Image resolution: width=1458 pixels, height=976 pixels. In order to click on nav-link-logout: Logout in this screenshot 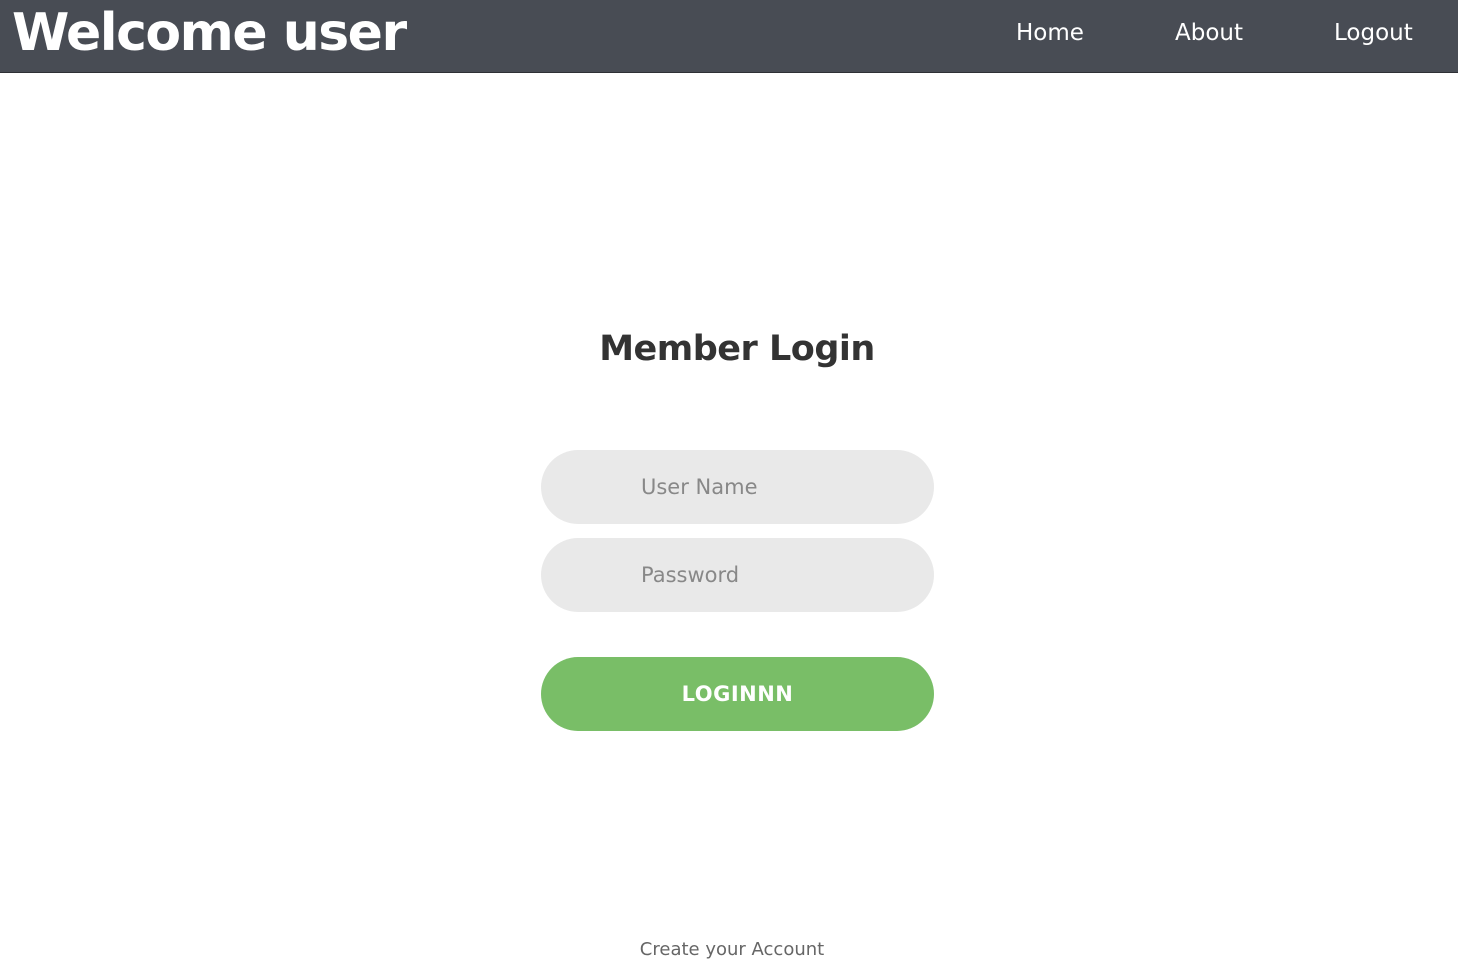, I will do `click(1373, 33)`.